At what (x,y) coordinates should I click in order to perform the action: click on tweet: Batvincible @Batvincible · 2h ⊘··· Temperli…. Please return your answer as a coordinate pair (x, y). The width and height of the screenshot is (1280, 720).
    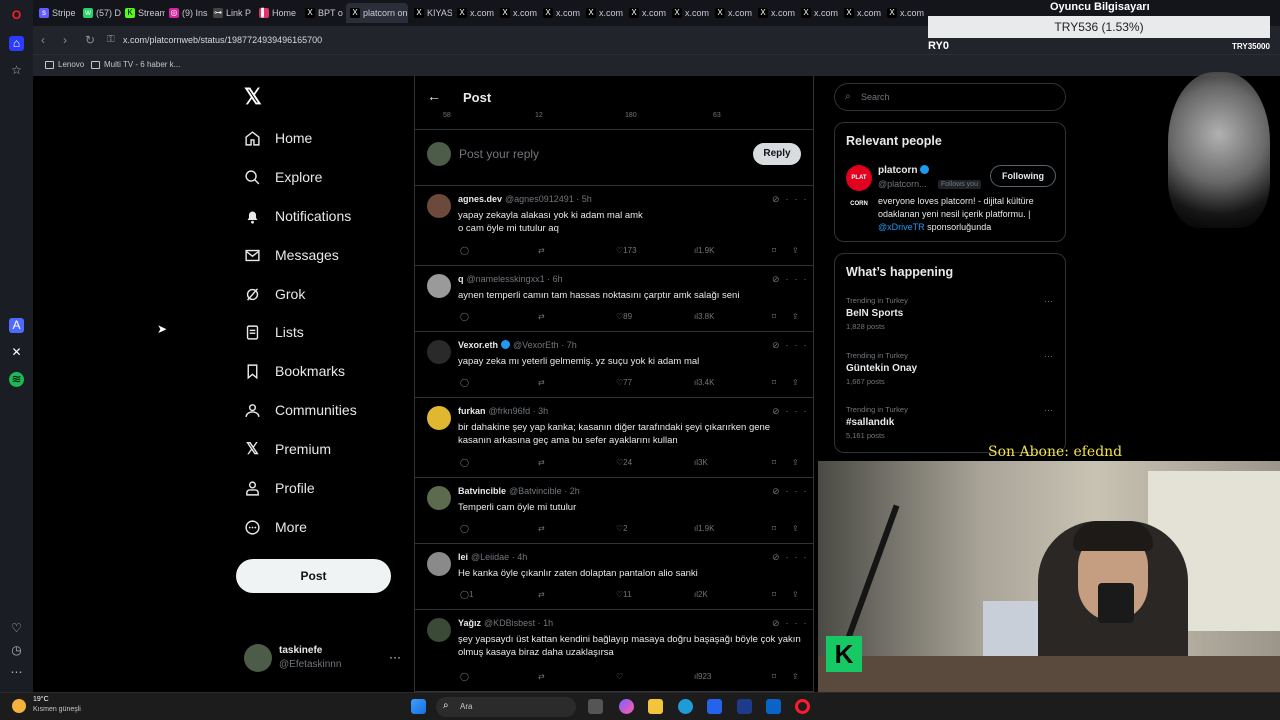
    Looking at the image, I should click on (614, 511).